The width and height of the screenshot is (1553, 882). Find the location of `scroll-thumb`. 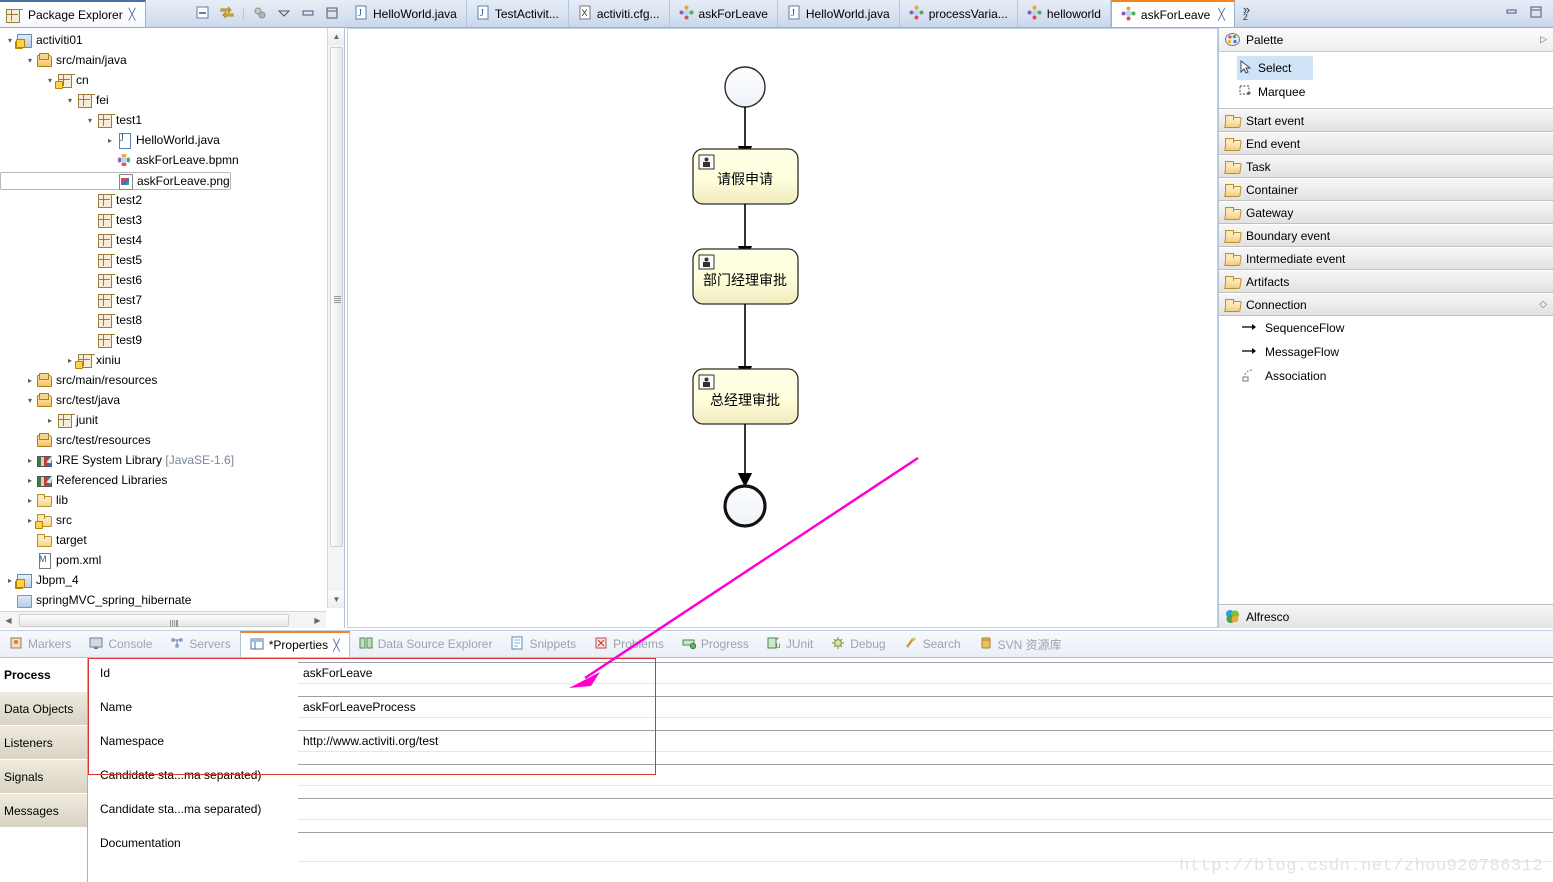

scroll-thumb is located at coordinates (336, 297).